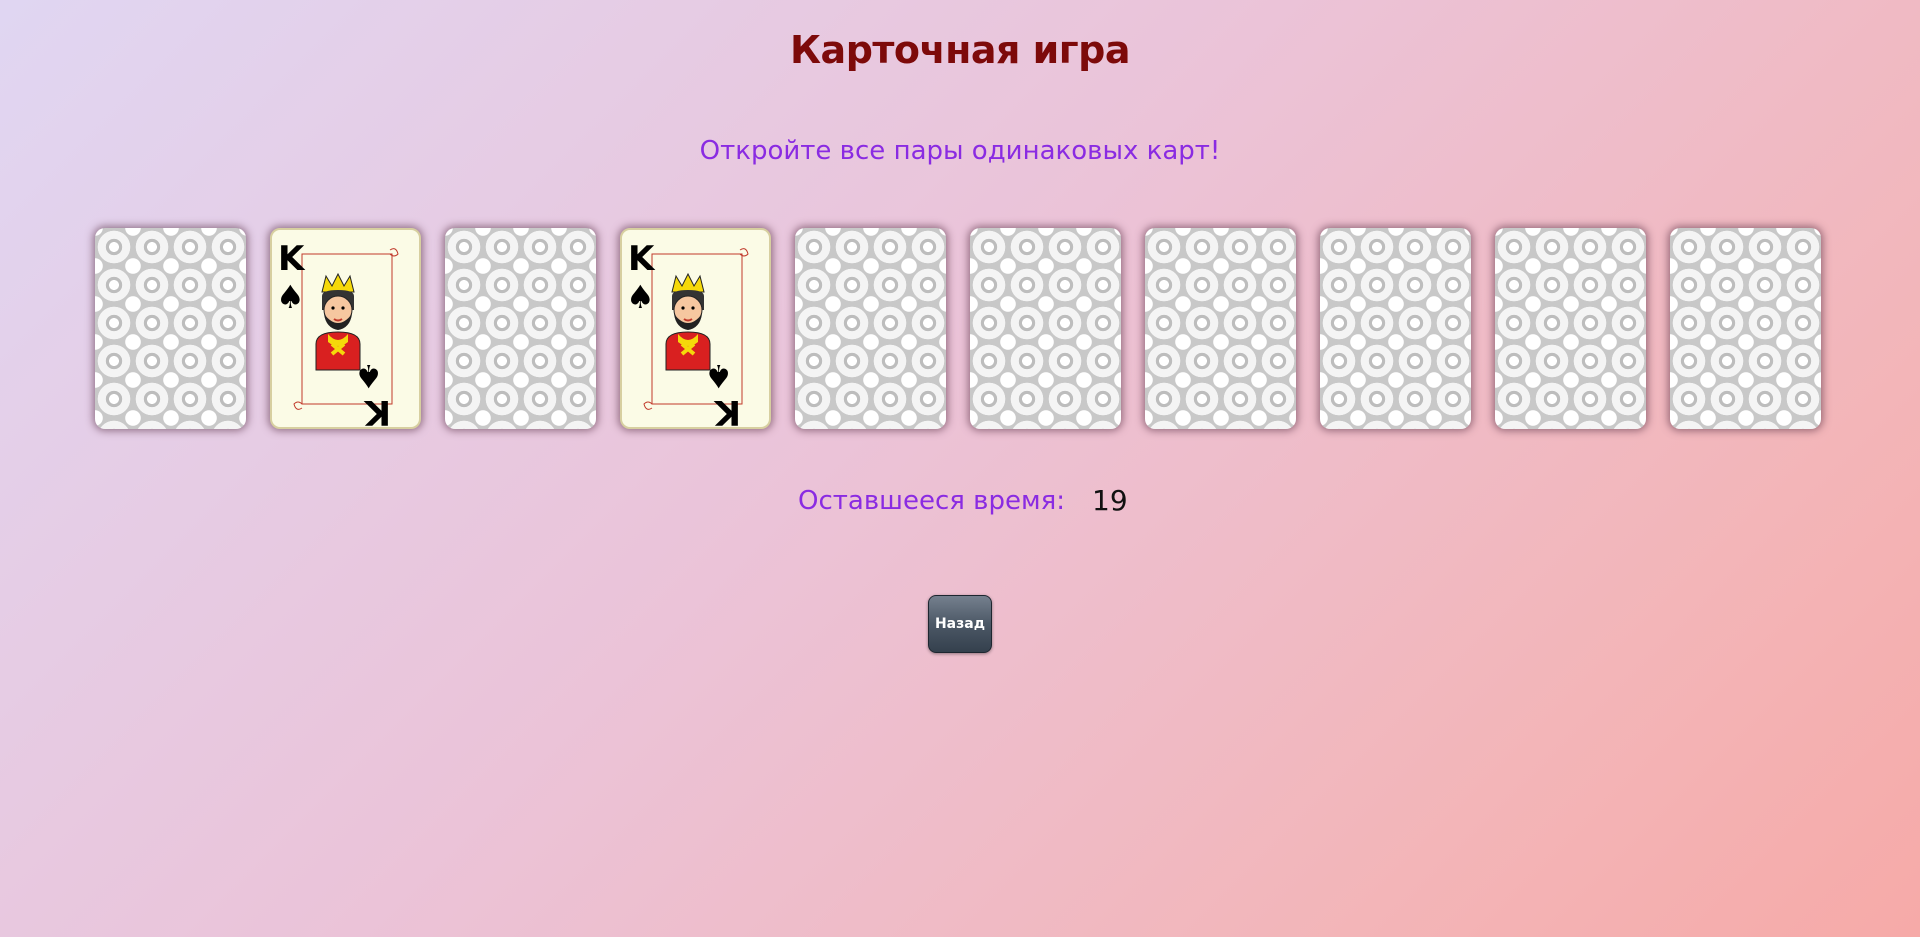 Image resolution: width=1920 pixels, height=937 pixels. I want to click on timer-value: 19, so click(1110, 500).